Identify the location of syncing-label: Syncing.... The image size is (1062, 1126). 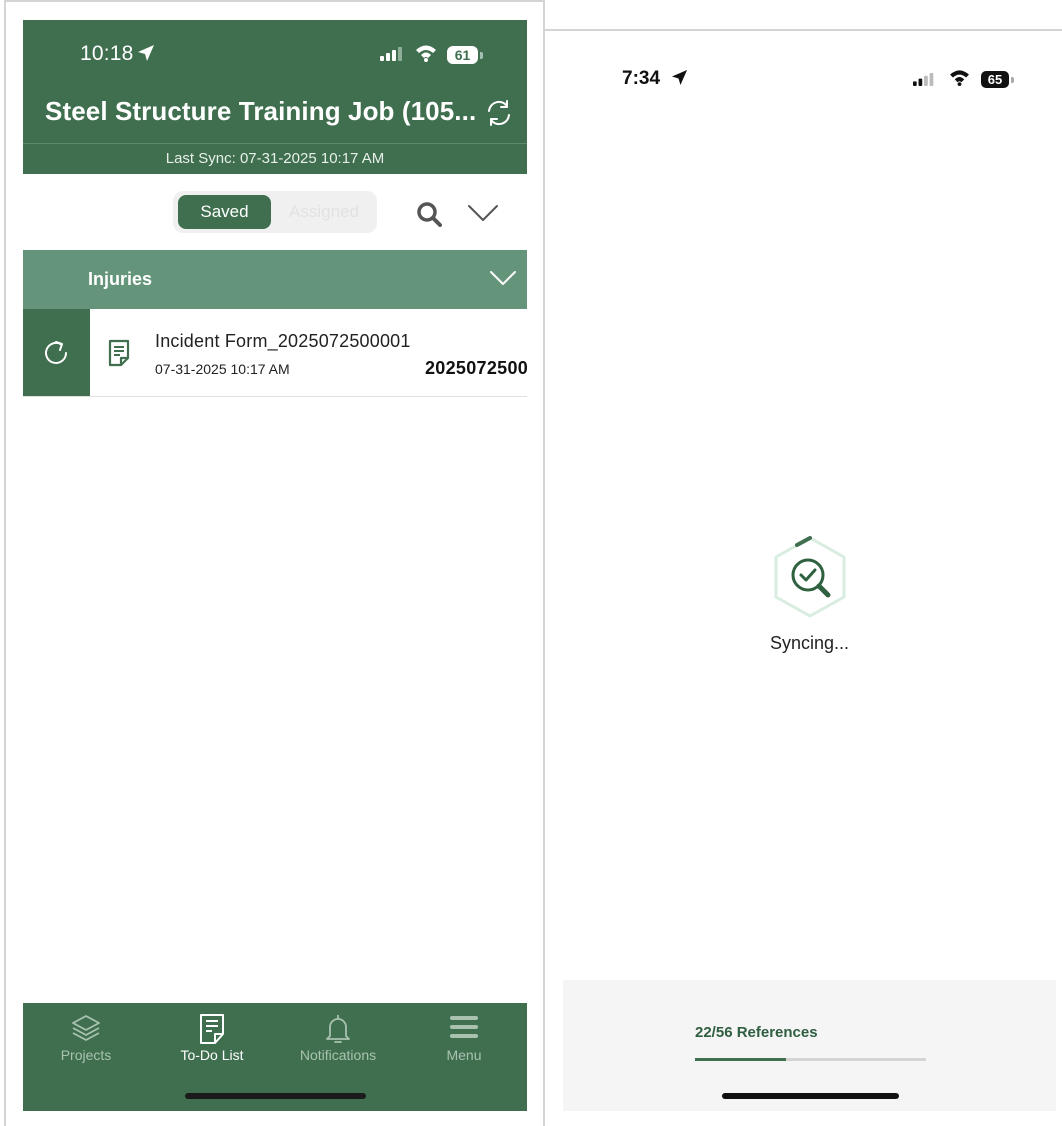
(809, 643).